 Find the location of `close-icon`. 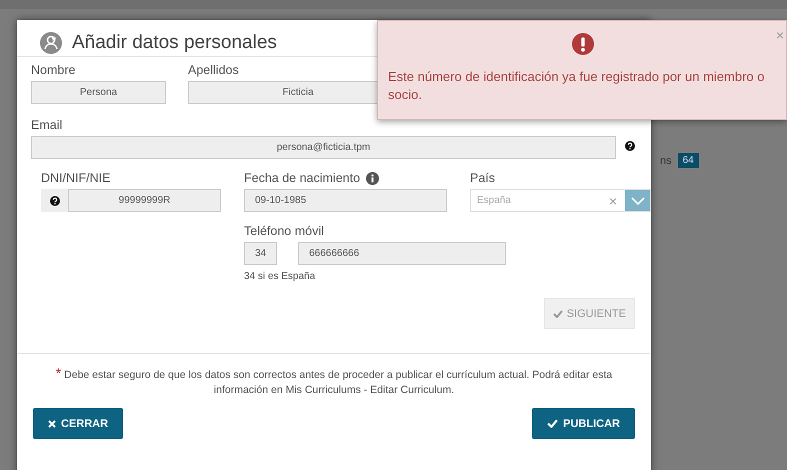

close-icon is located at coordinates (52, 424).